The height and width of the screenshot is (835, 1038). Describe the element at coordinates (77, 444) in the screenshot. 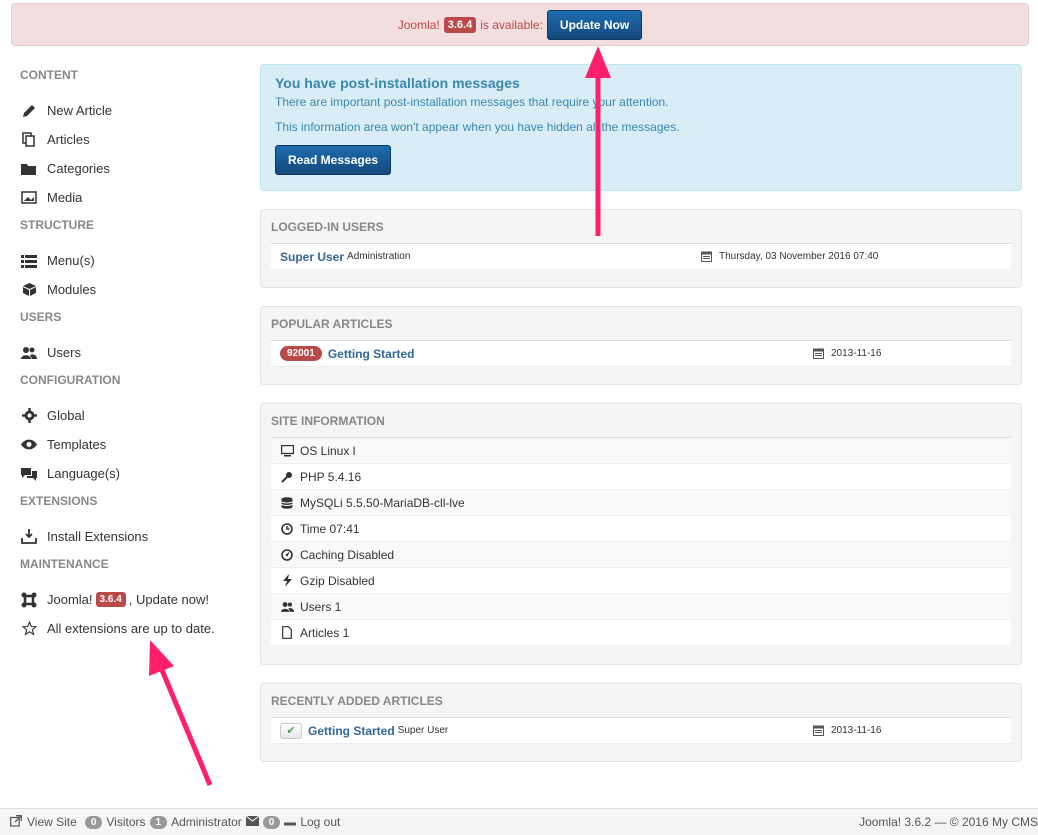

I see `sidebar-item-label: Templates` at that location.